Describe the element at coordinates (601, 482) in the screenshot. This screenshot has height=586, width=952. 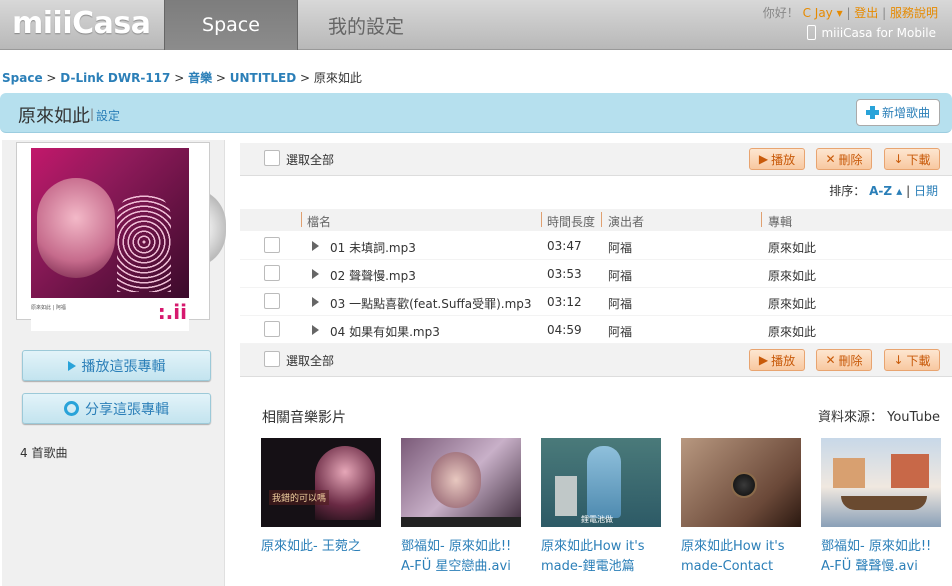
I see `video-thumbnail: 鋰電池做` at that location.